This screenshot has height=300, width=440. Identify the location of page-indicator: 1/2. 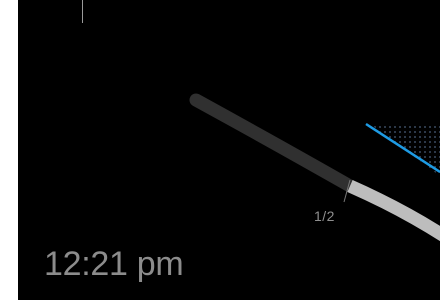
(324, 216).